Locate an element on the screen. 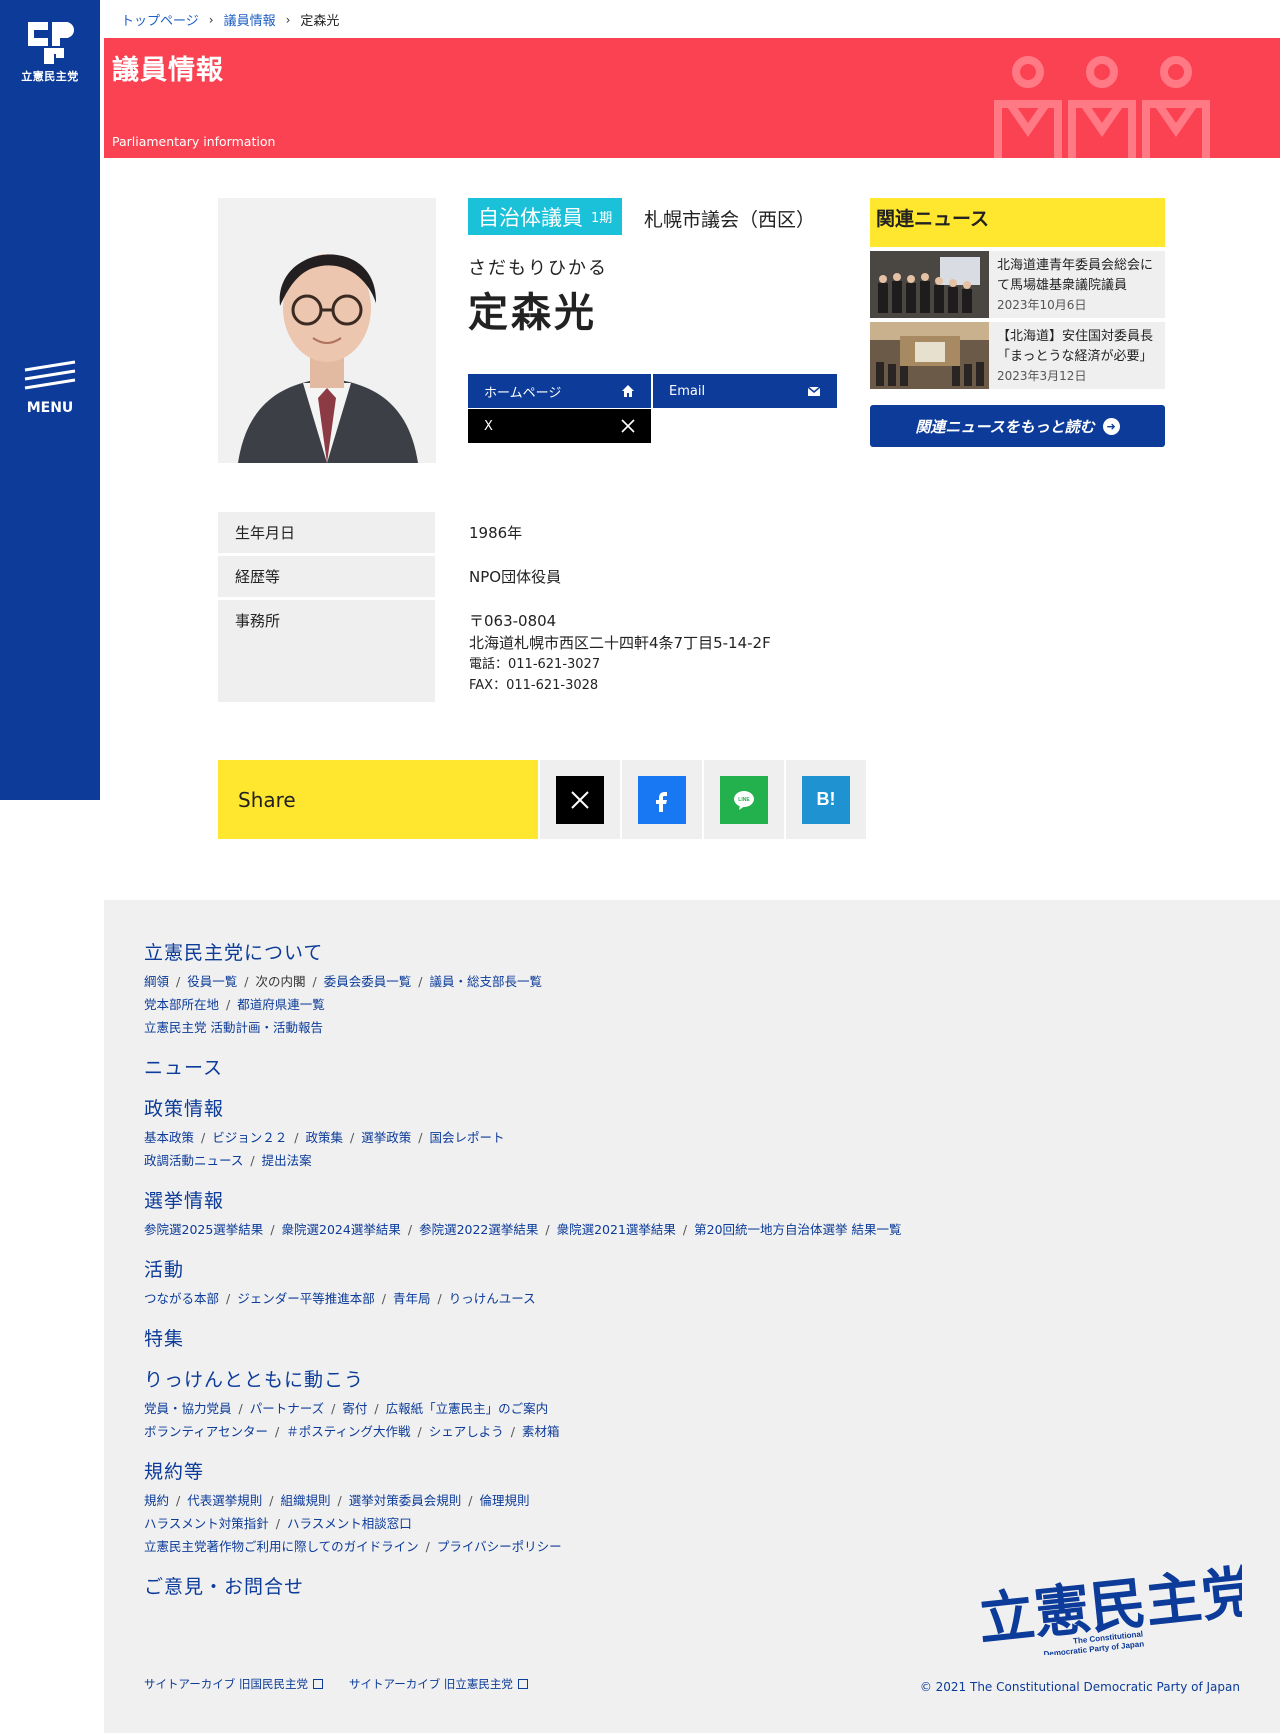 This screenshot has width=1280, height=1733. hatena-icon: B! is located at coordinates (826, 799).